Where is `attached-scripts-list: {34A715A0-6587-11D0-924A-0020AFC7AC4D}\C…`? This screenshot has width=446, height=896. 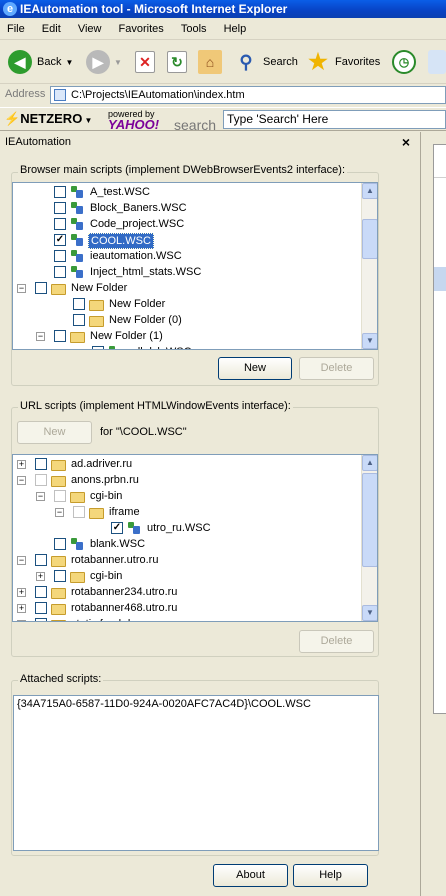 attached-scripts-list: {34A715A0-6587-11D0-924A-0020AFC7AC4D}\C… is located at coordinates (196, 773).